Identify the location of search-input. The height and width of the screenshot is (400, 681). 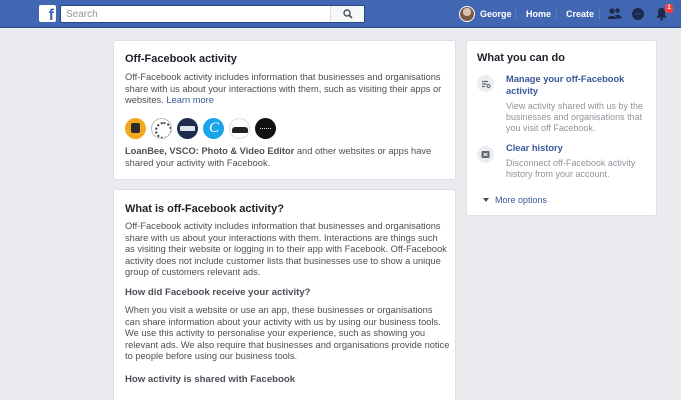
(196, 14).